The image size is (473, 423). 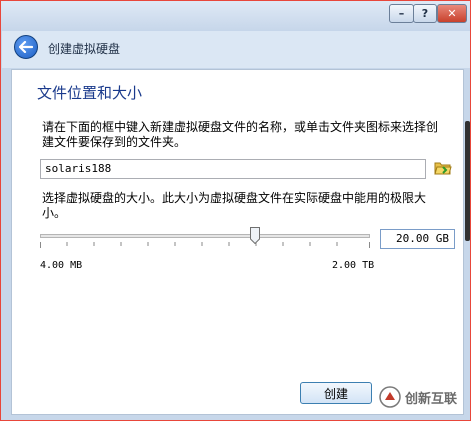 What do you see at coordinates (236, 49) in the screenshot?
I see `wizard-header: 创建虚拟硬盘` at bounding box center [236, 49].